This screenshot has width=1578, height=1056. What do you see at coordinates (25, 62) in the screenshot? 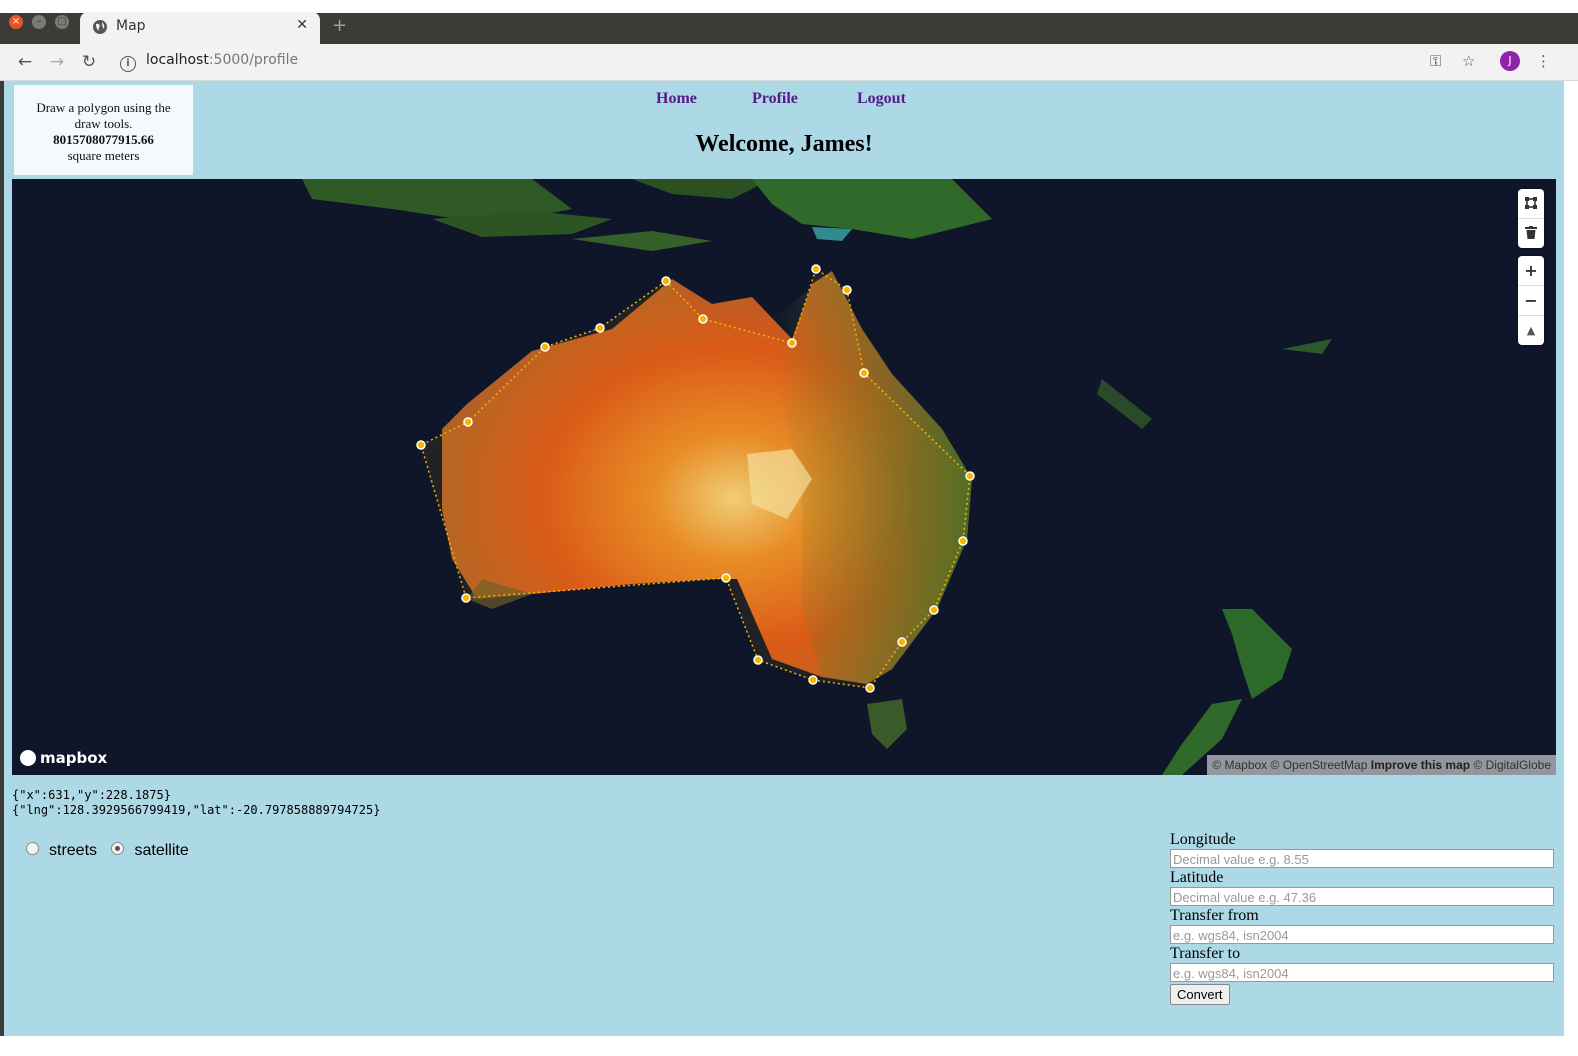
I see `back-icon: ←` at bounding box center [25, 62].